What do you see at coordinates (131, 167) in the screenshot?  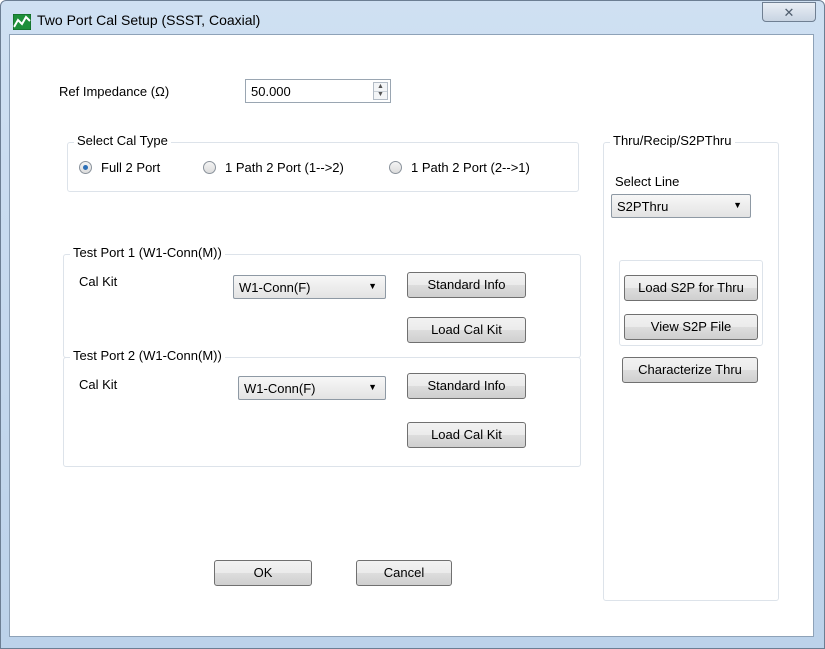 I see `radio-full-2-port-label: Full 2 Port` at bounding box center [131, 167].